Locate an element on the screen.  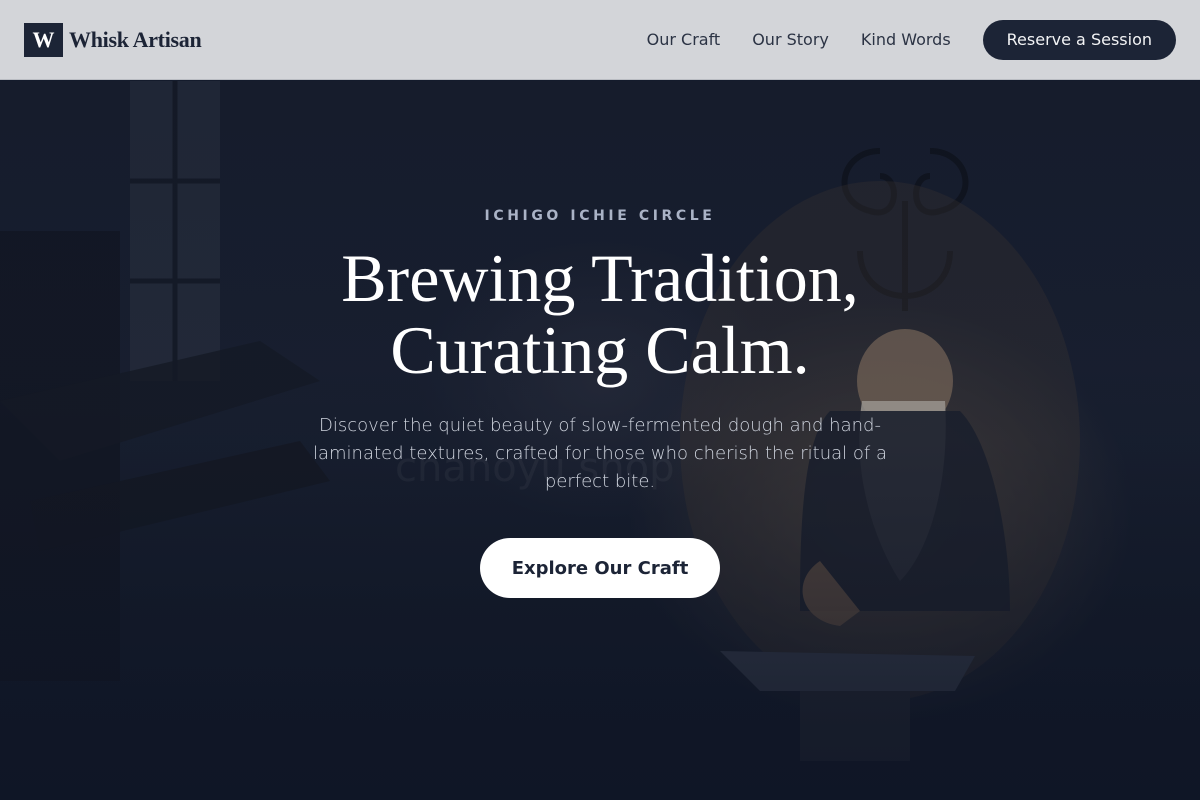
hero-headline: Brewing Tradition, Curating Calm. is located at coordinates (600, 314).